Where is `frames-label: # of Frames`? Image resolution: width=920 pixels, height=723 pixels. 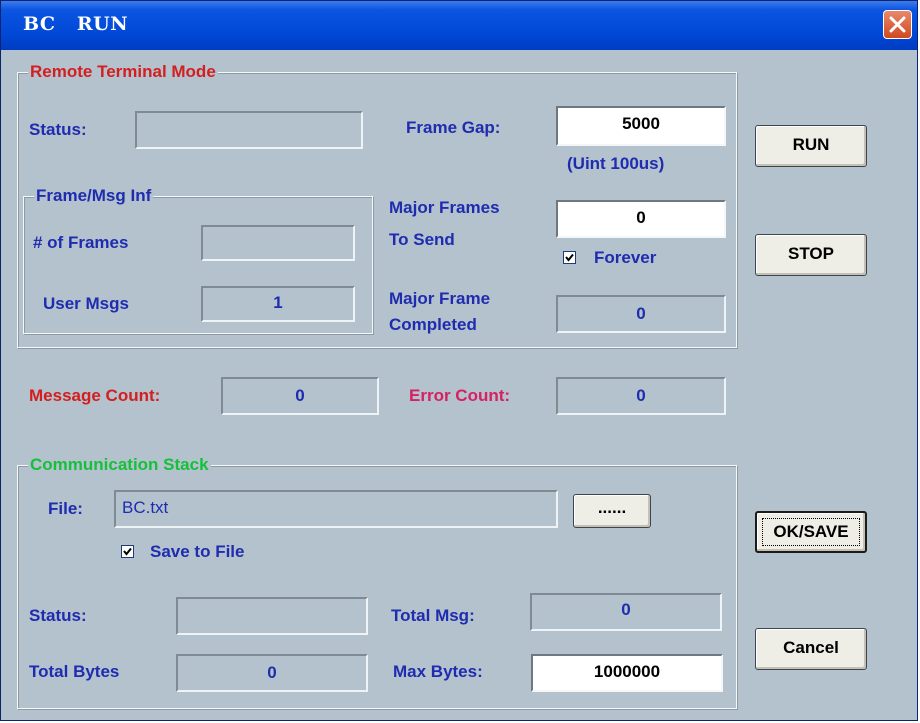
frames-label: # of Frames is located at coordinates (81, 242).